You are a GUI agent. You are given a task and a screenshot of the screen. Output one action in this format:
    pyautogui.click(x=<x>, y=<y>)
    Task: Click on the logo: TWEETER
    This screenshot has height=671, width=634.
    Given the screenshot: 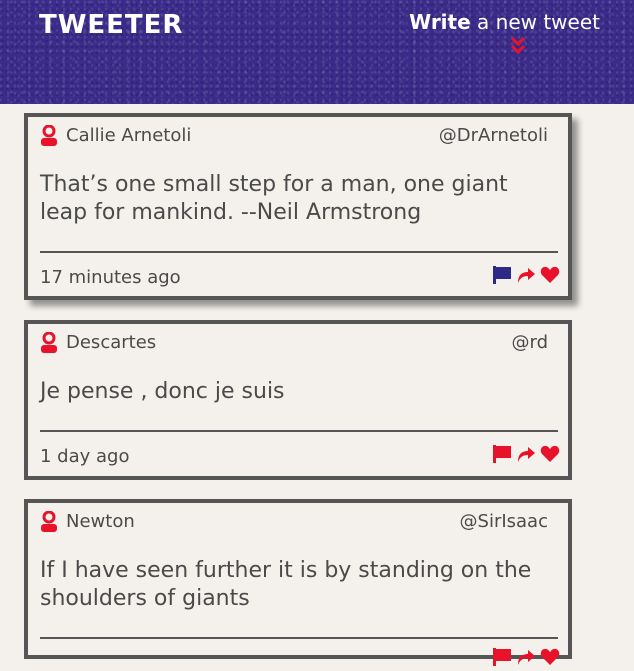 What is the action you would take?
    pyautogui.click(x=111, y=25)
    